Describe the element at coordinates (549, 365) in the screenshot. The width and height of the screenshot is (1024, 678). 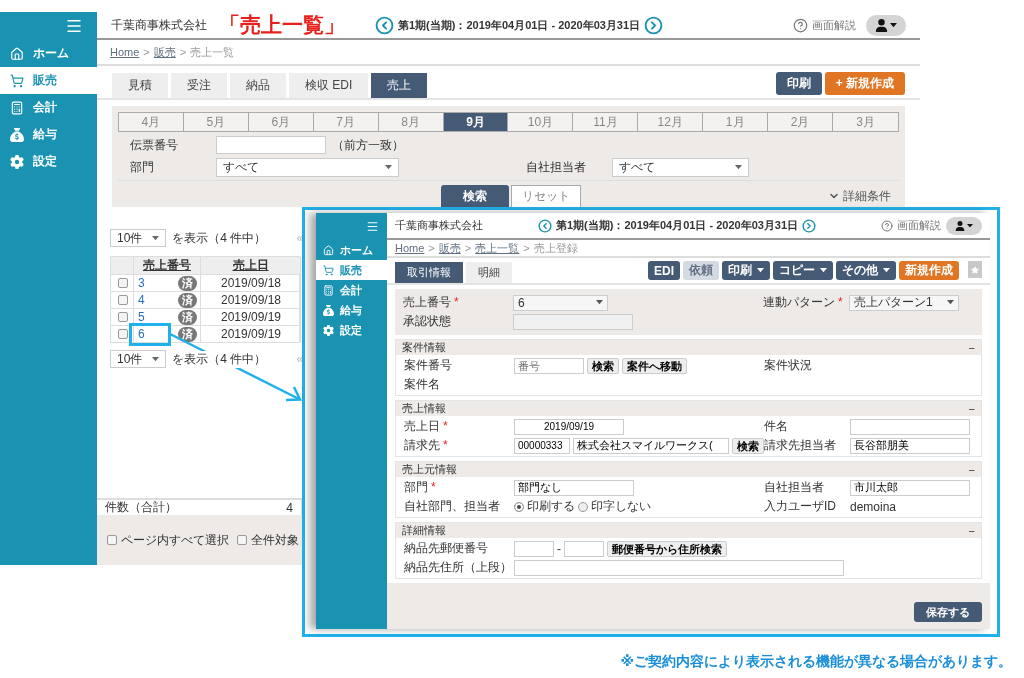
I see `input-field: 番号` at that location.